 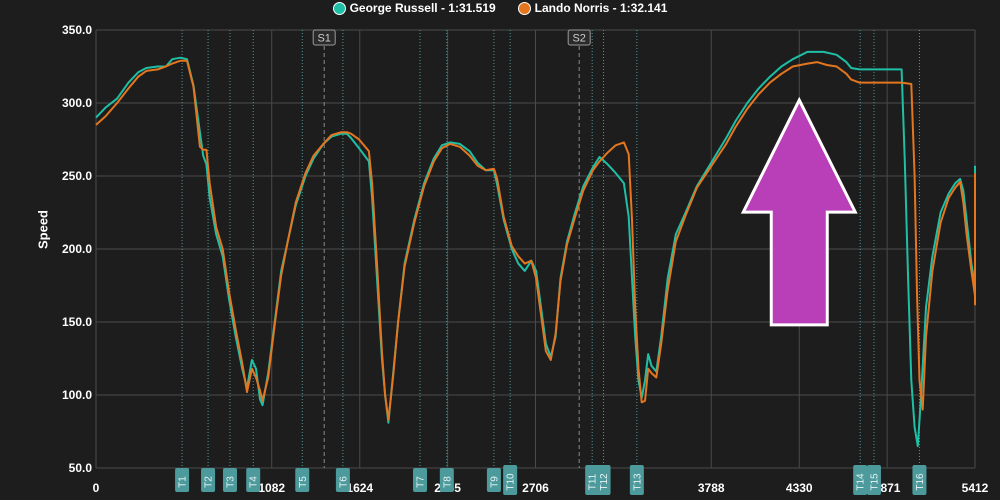 I want to click on y-tick-label: 250.0, so click(x=77, y=176).